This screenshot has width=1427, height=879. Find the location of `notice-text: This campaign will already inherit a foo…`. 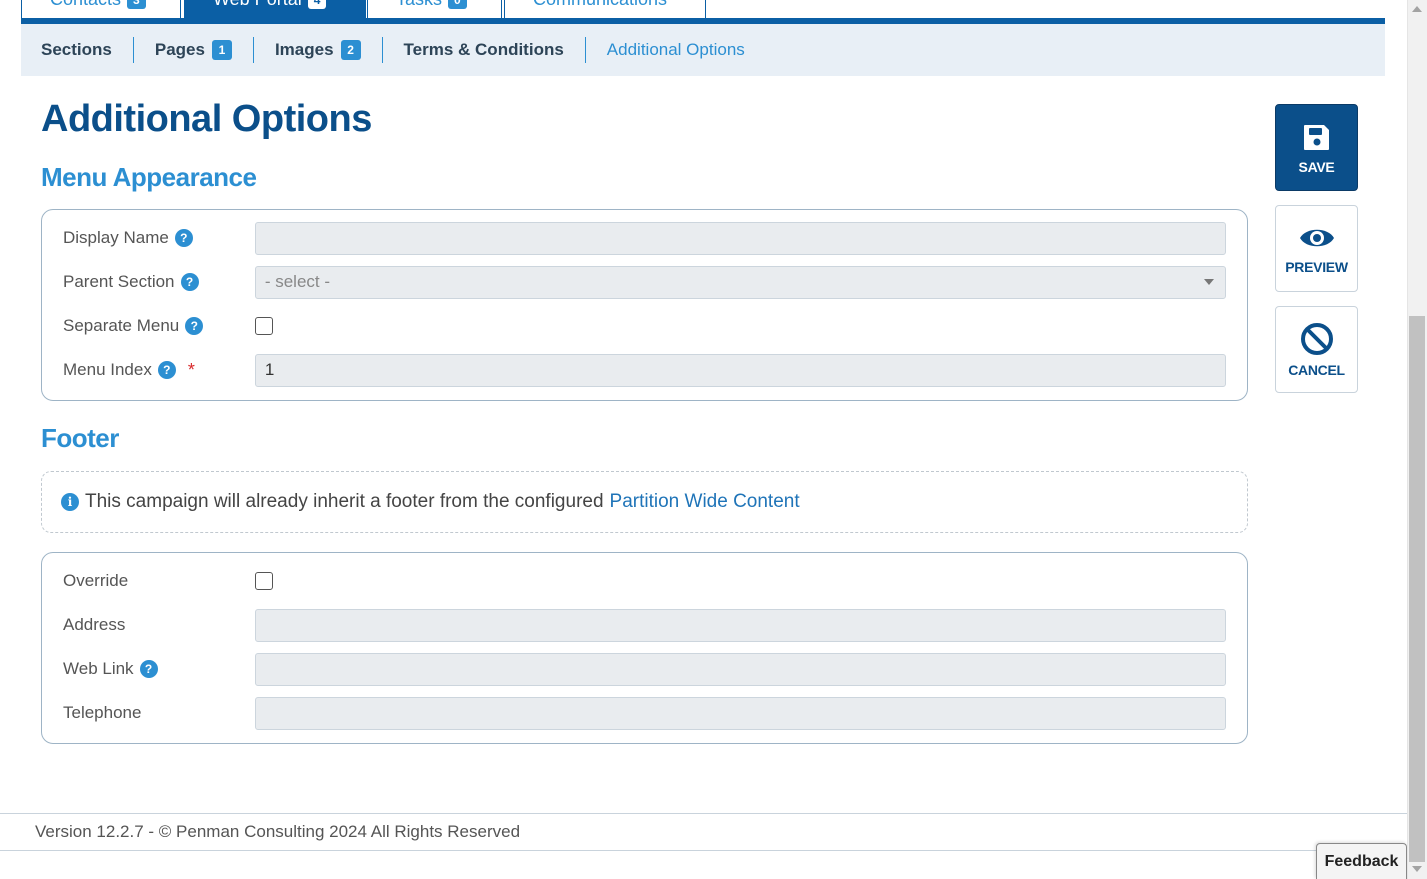

notice-text: This campaign will already inherit a foo… is located at coordinates (344, 501).